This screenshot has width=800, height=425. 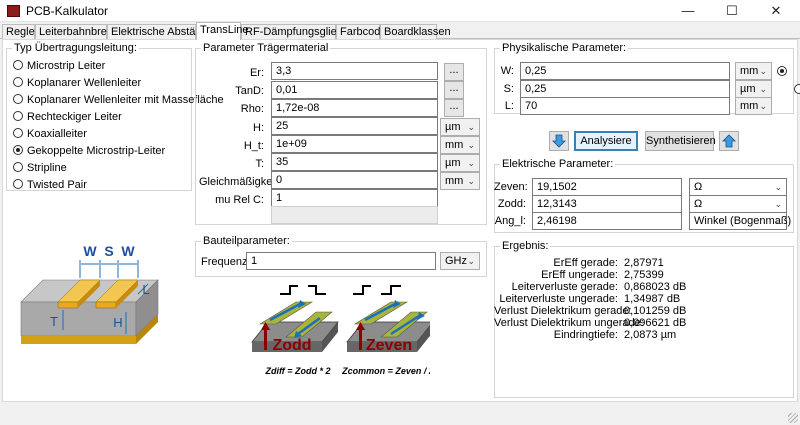 What do you see at coordinates (128, 251) in the screenshot?
I see `label-w-right: W` at bounding box center [128, 251].